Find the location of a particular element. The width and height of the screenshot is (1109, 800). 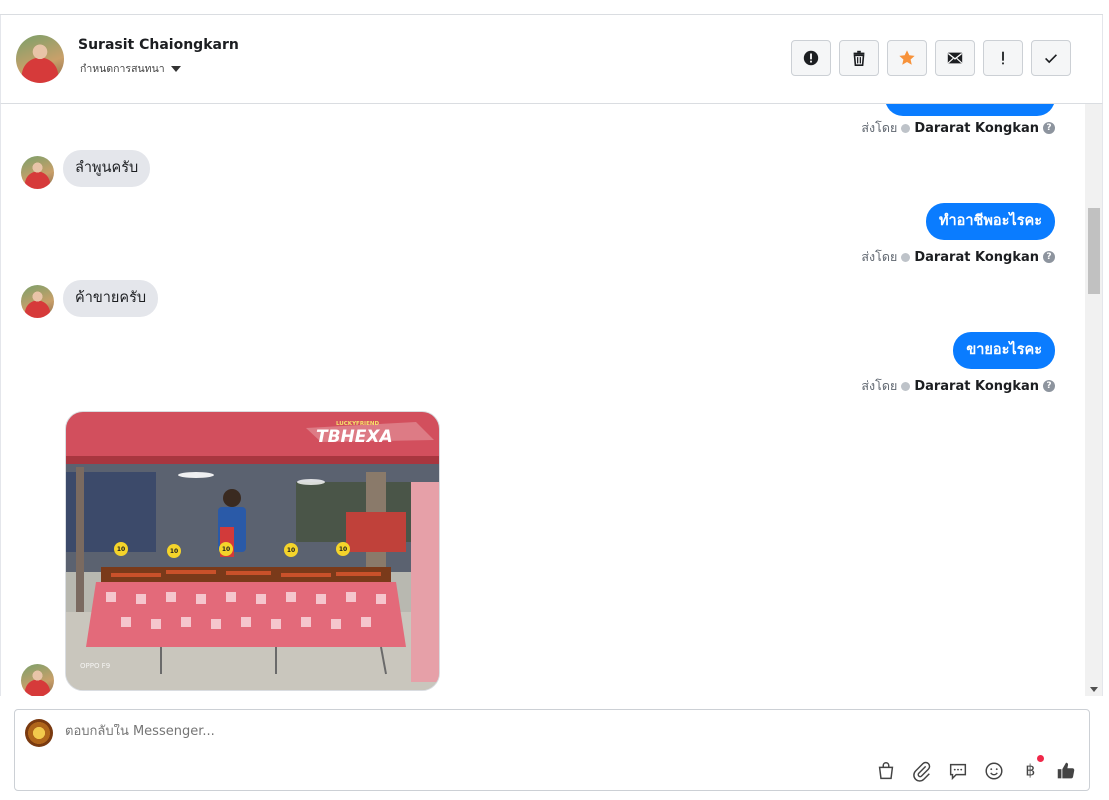

incoming-message-bubble: ลำพูนครับ is located at coordinates (107, 168).